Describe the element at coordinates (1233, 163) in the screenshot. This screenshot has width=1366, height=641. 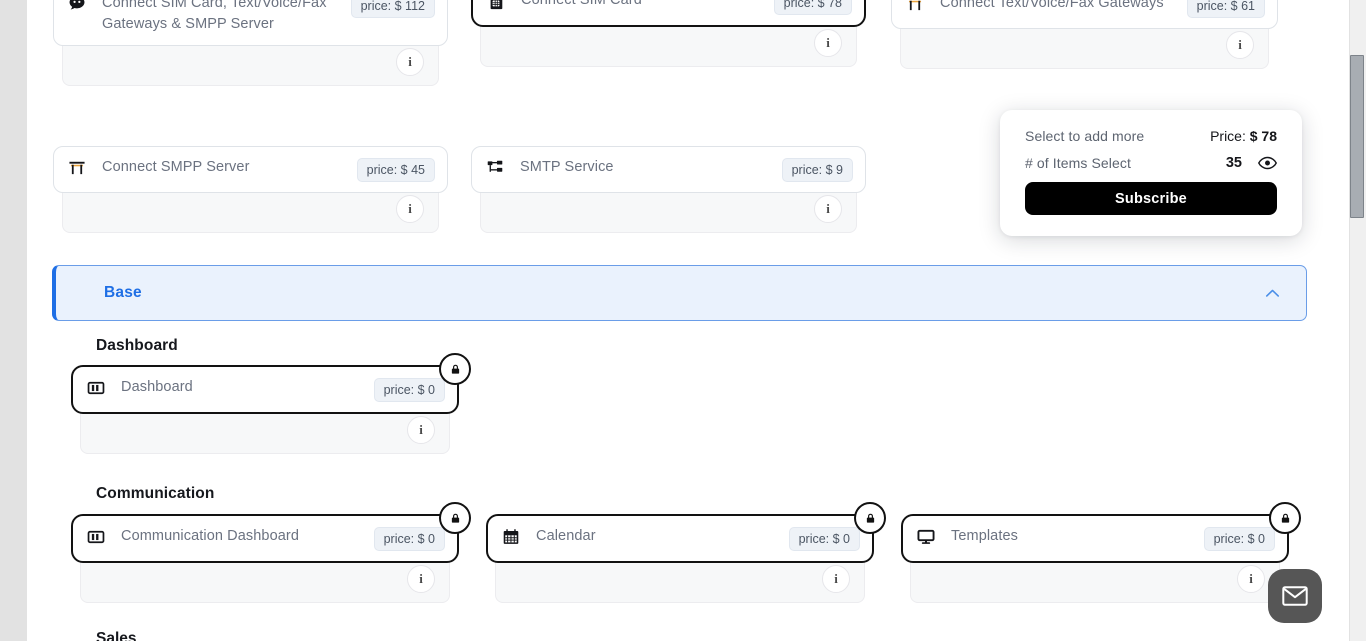
I see `items-count-value: 35` at that location.